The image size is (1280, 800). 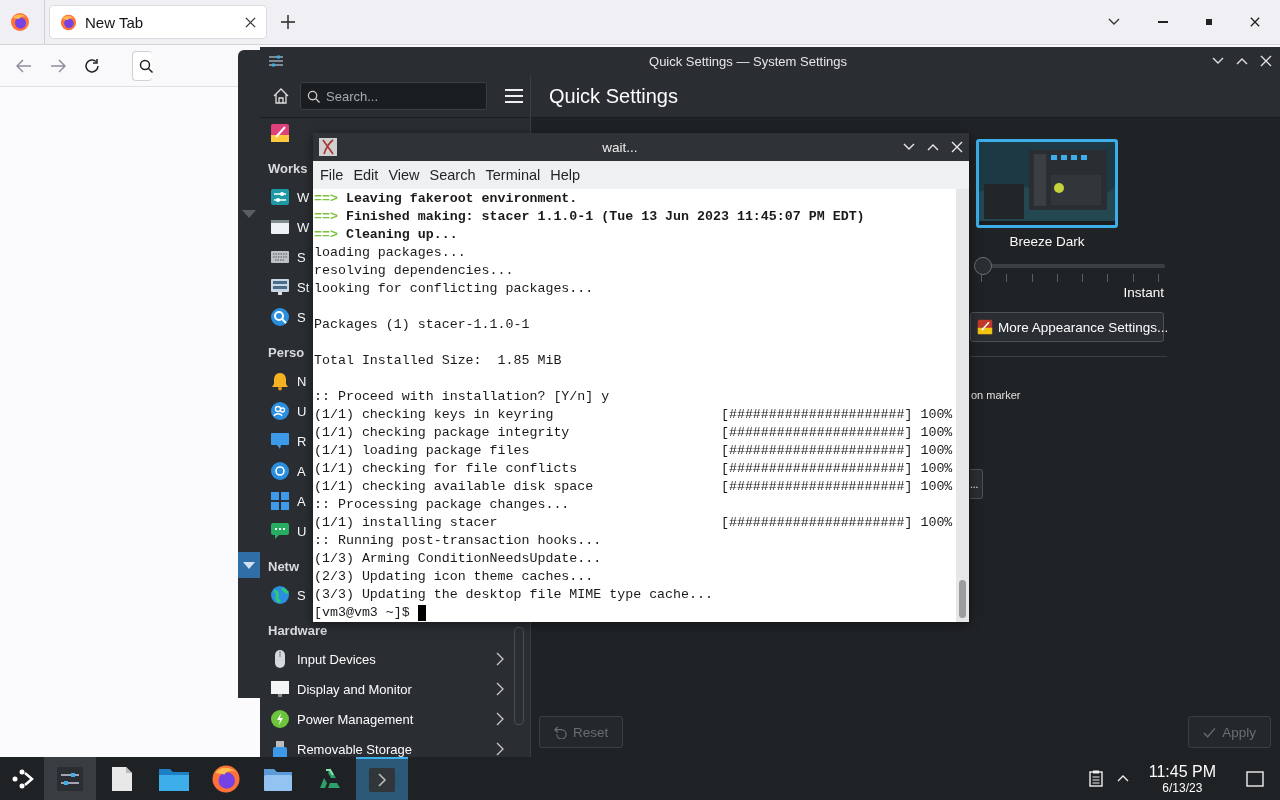 I want to click on section-heading: Hardware, so click(x=298, y=630).